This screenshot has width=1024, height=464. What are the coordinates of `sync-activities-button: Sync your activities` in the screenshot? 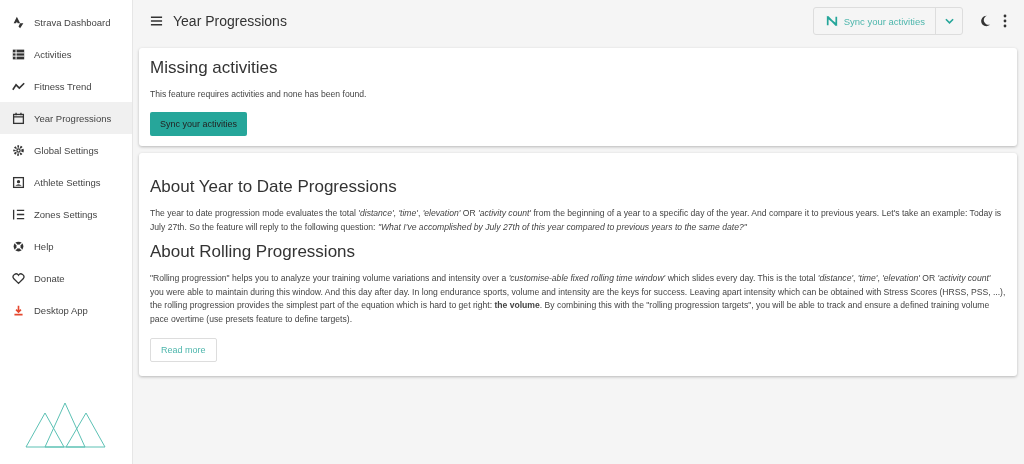 It's located at (199, 123).